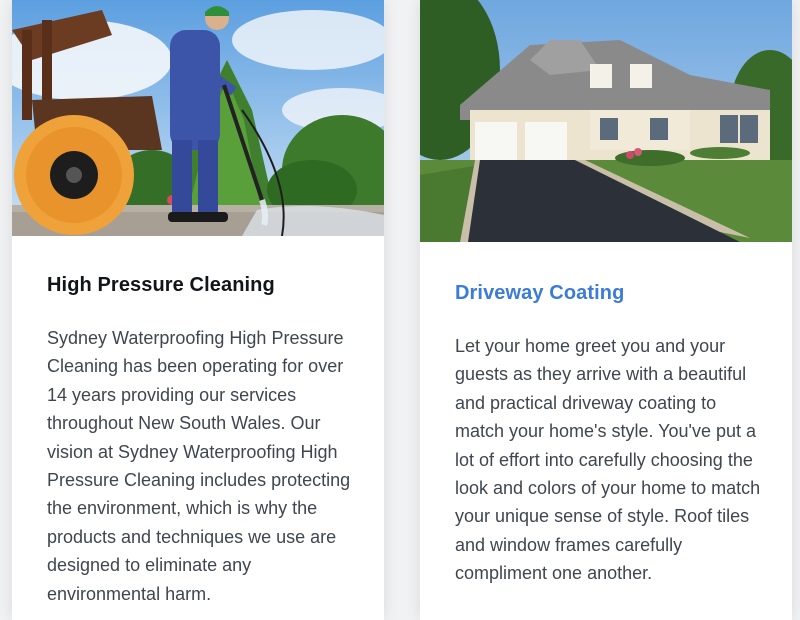  I want to click on card-title: Driveway Coating, so click(540, 293).